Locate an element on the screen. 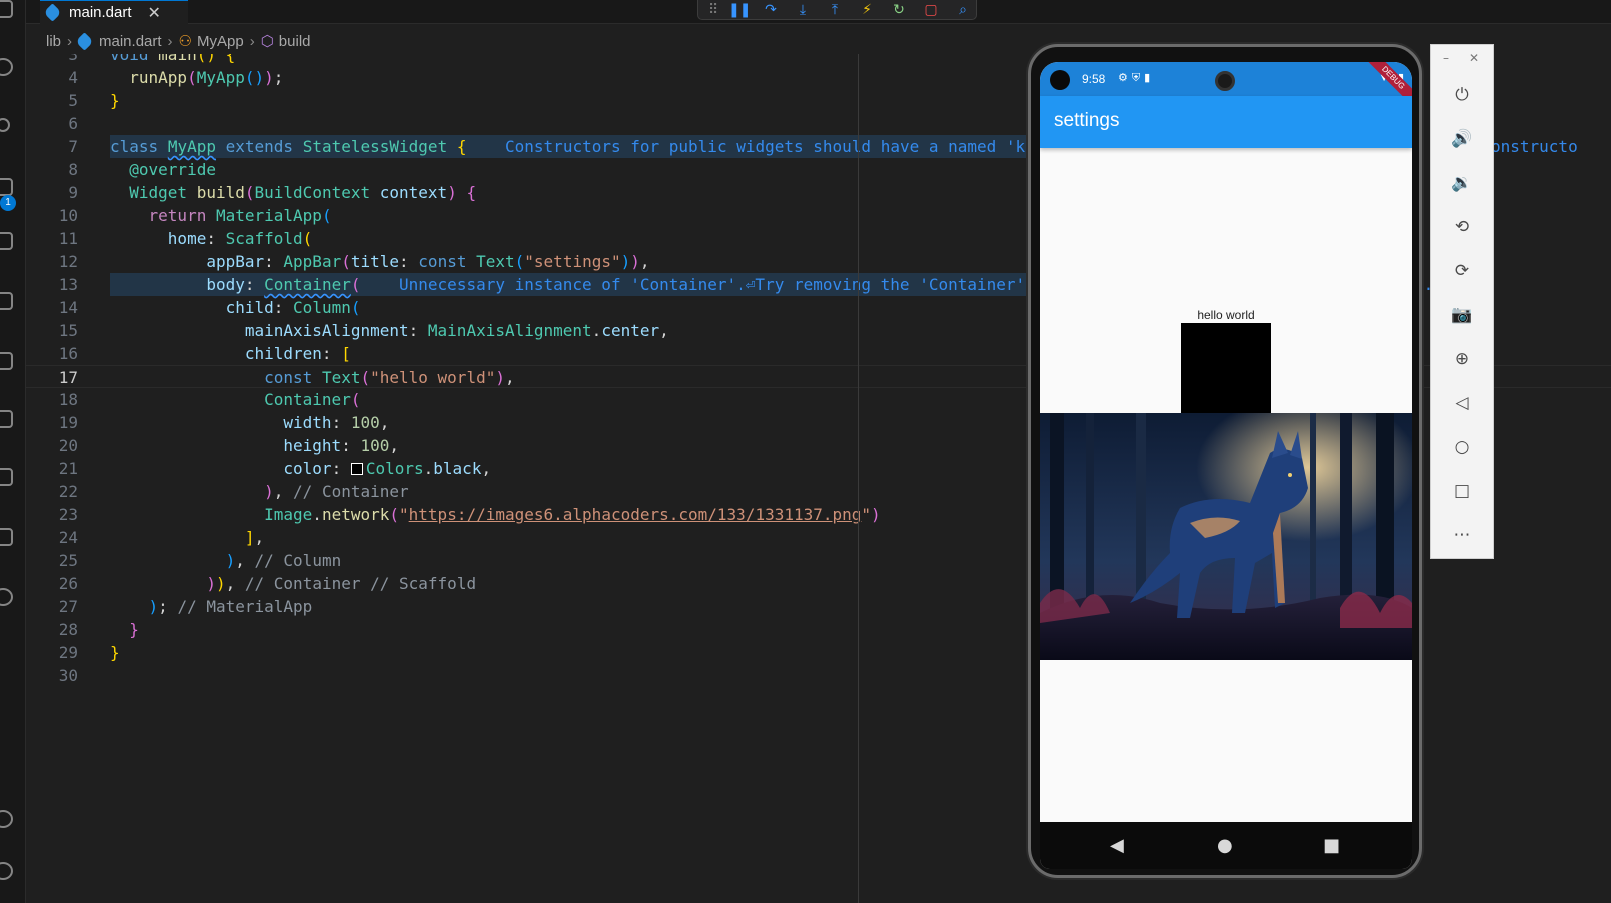 This screenshot has width=1611, height=903. line-number: 26 is located at coordinates (68, 583).